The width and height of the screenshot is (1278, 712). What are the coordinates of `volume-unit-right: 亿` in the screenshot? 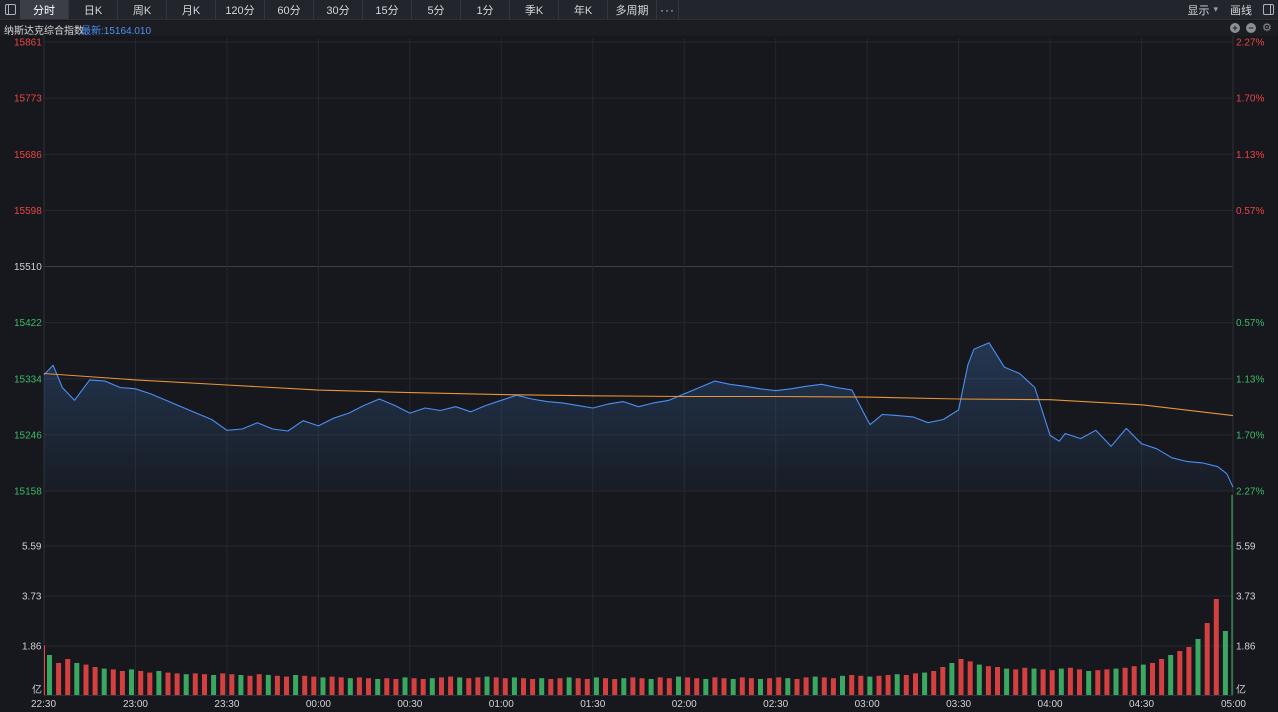 It's located at (1241, 689).